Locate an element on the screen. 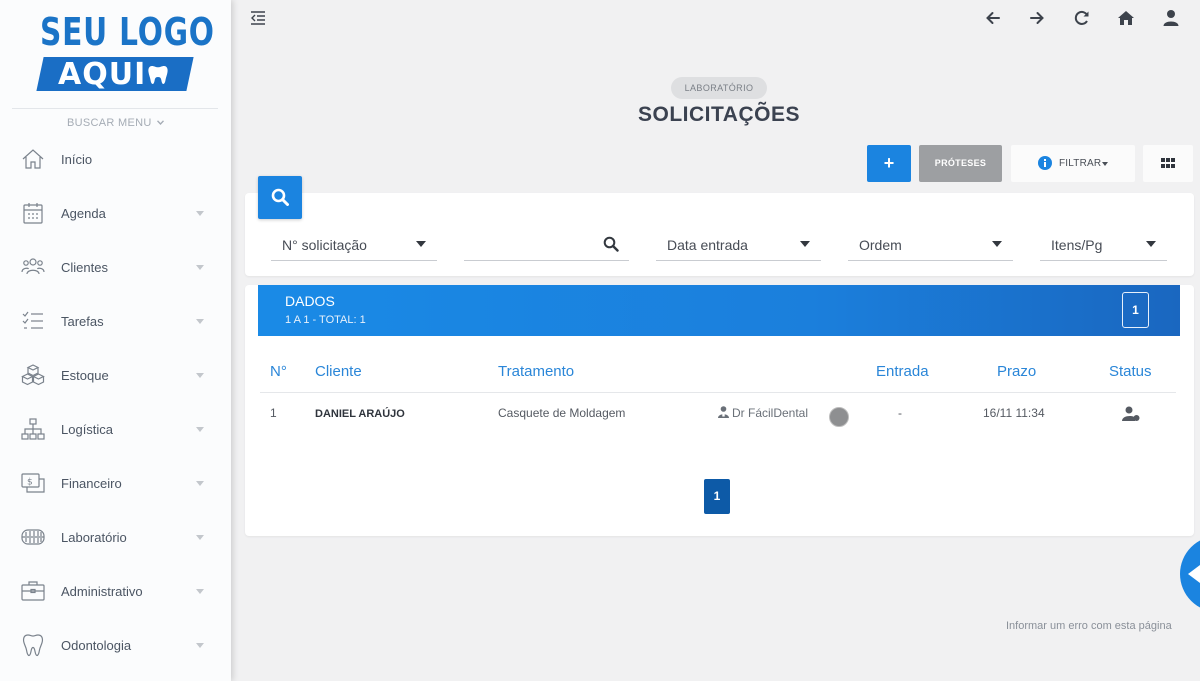  table-header-divider is located at coordinates (718, 392).